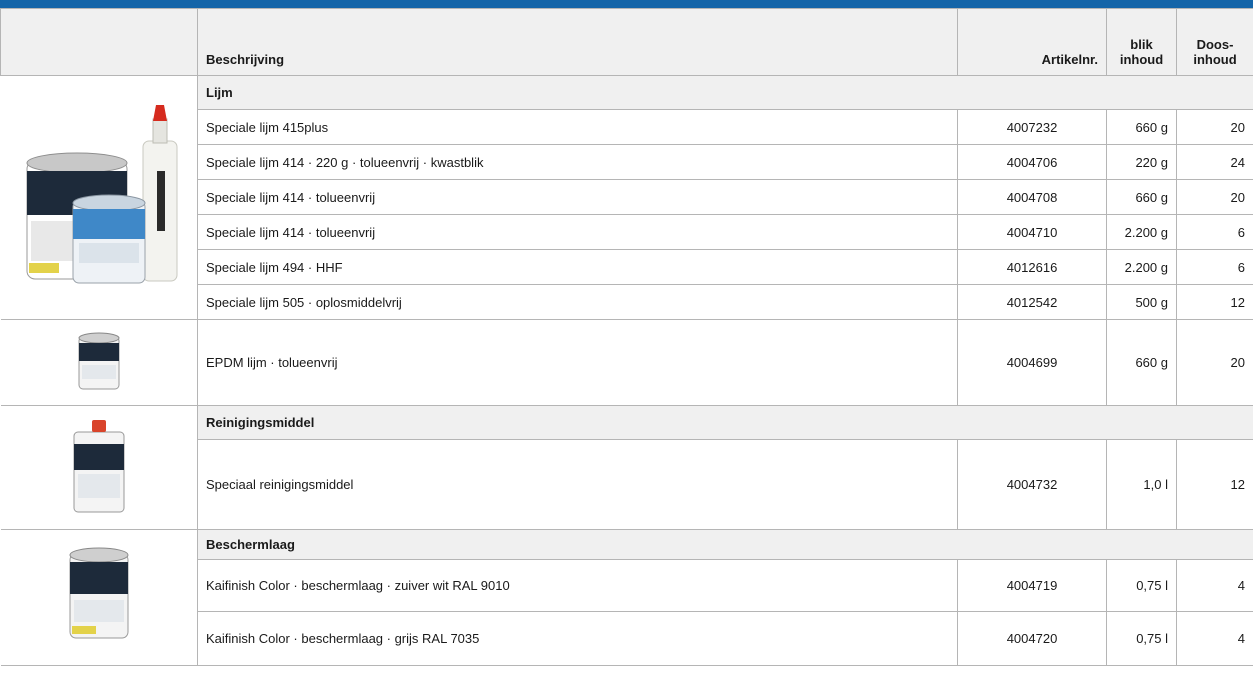 This screenshot has width=1253, height=680. Describe the element at coordinates (725, 92) in the screenshot. I see `group-label-lijm: Lijm` at that location.